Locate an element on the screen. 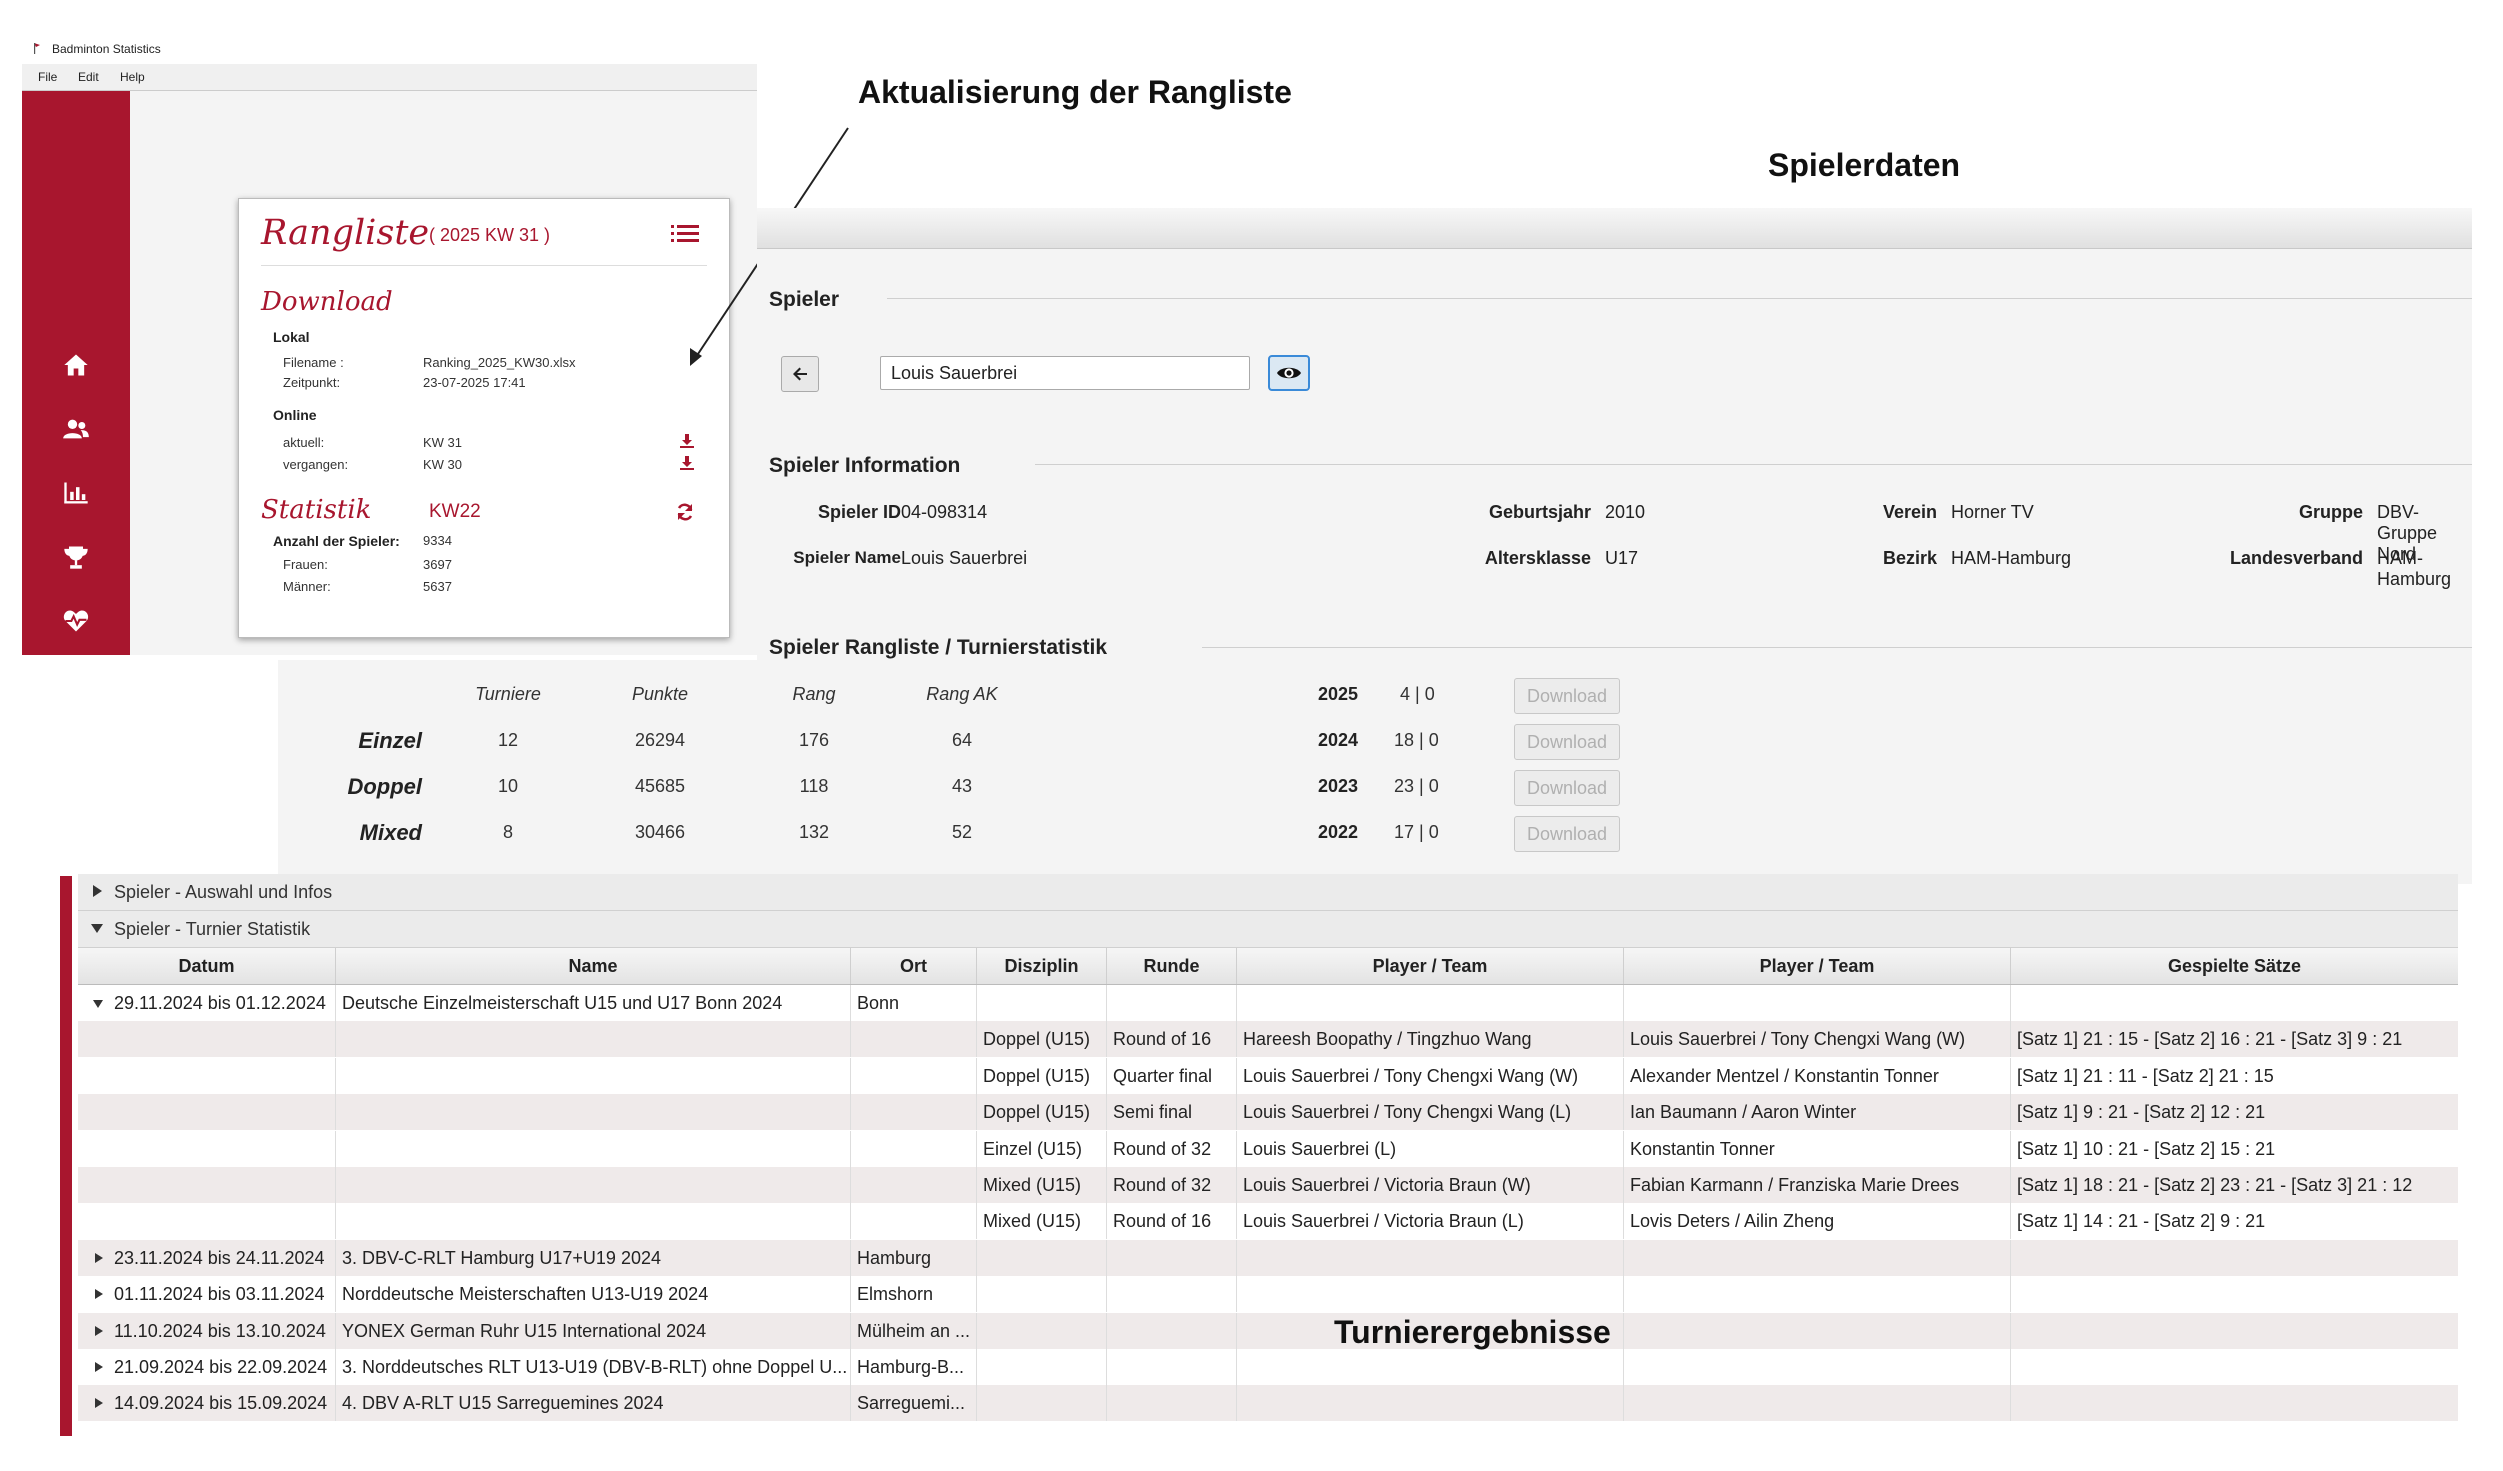  download-2022-button: Download is located at coordinates (1567, 834).